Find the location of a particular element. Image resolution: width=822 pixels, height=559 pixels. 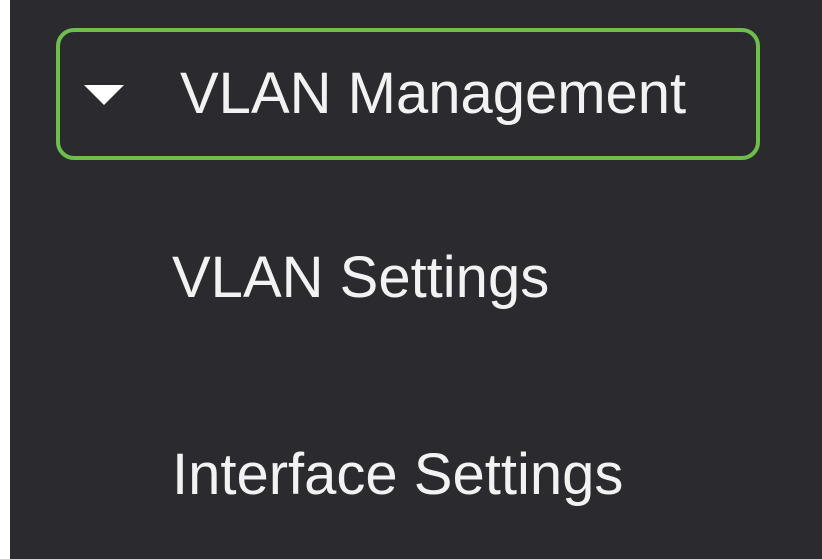

interface-settings-menu-item: Interface Settings is located at coordinates (397, 475).